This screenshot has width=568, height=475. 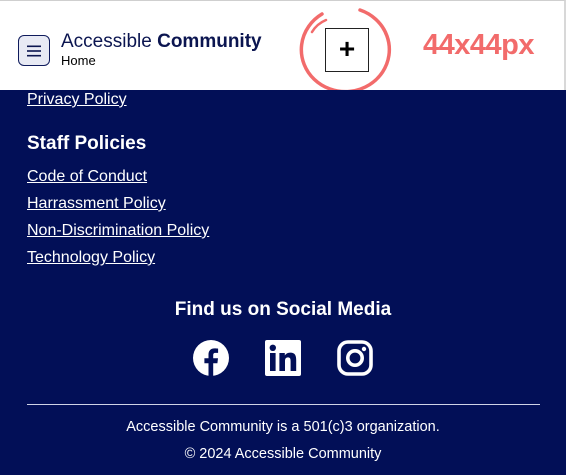 I want to click on facebook-icon, so click(x=211, y=358).